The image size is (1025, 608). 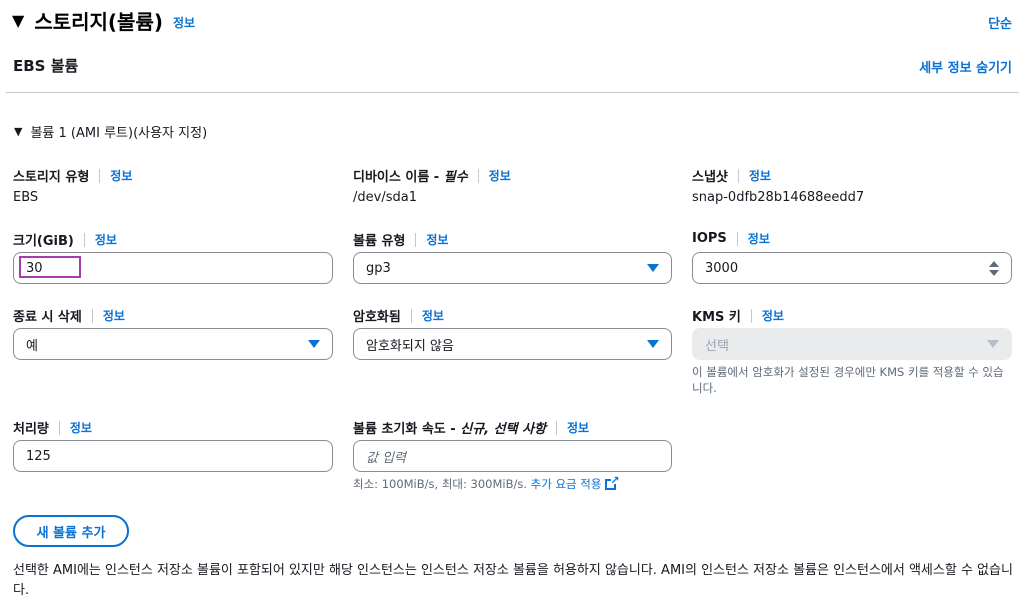 What do you see at coordinates (398, 177) in the screenshot?
I see `label-text: 디바이스 이름 -` at bounding box center [398, 177].